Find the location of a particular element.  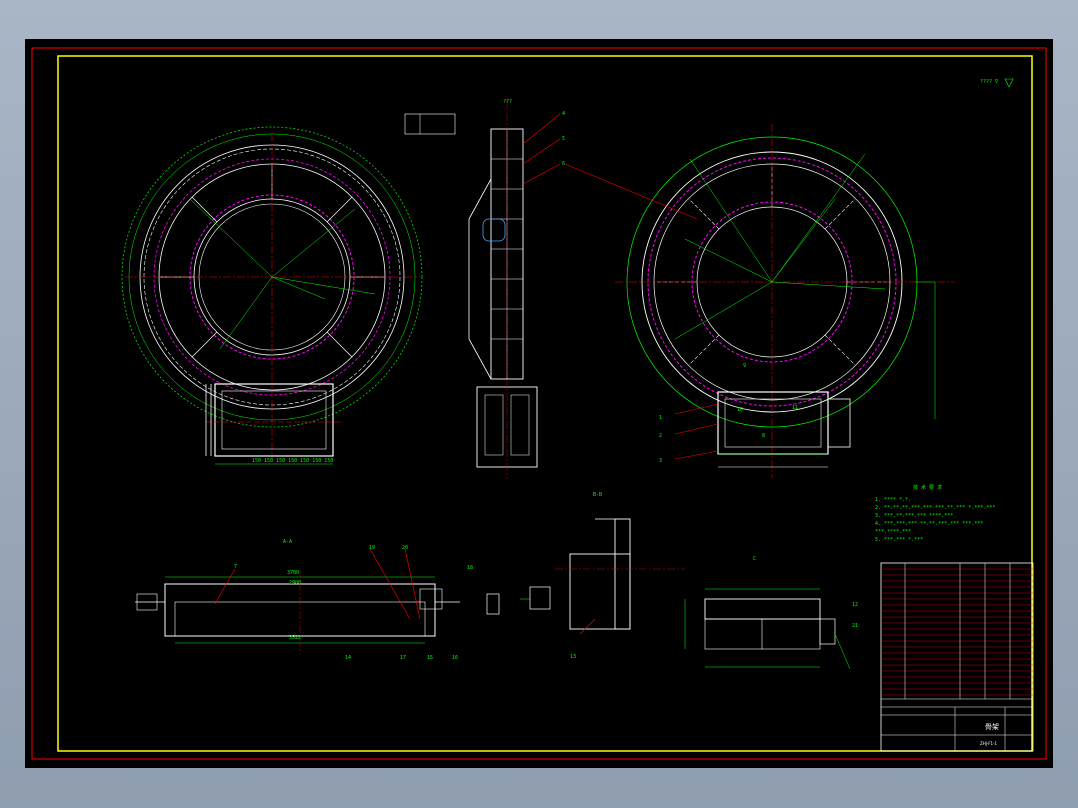

callout-6: 6 is located at coordinates (563, 164).